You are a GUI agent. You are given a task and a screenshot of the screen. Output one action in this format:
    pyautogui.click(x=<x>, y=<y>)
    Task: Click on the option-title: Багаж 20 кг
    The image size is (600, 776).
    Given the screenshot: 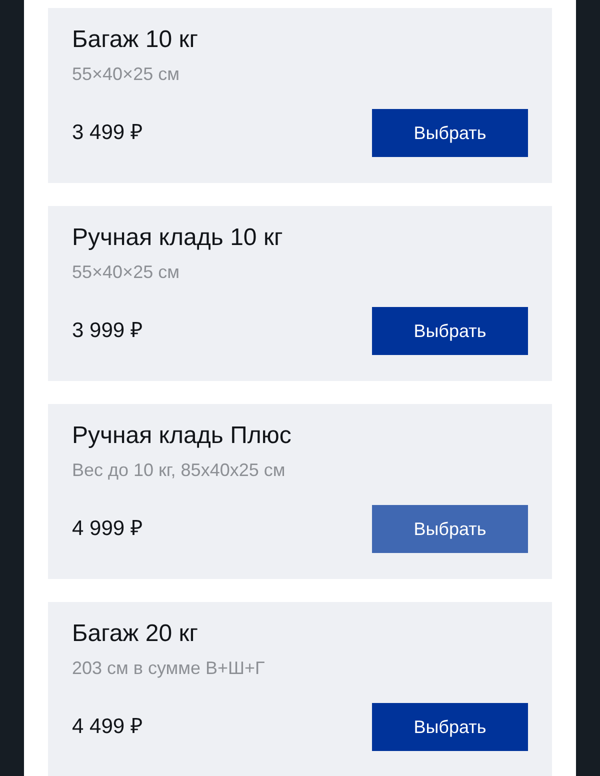 What is the action you would take?
    pyautogui.click(x=136, y=634)
    